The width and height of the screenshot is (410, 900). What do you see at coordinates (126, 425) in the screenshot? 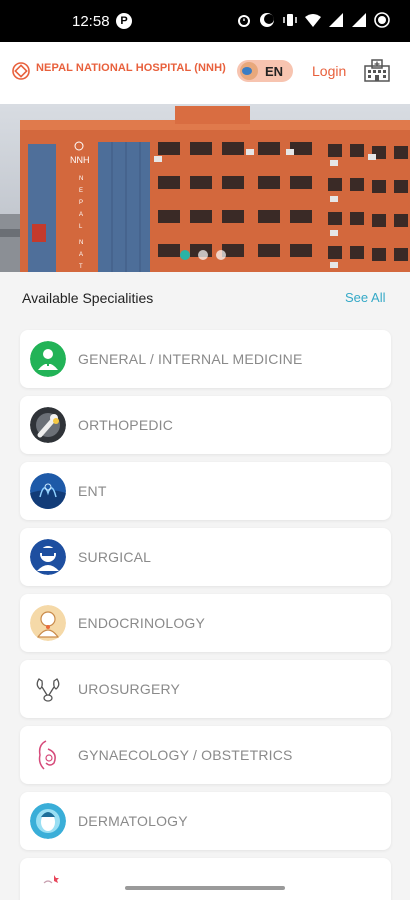
I see `speciality-label: ORTHOPEDIC` at bounding box center [126, 425].